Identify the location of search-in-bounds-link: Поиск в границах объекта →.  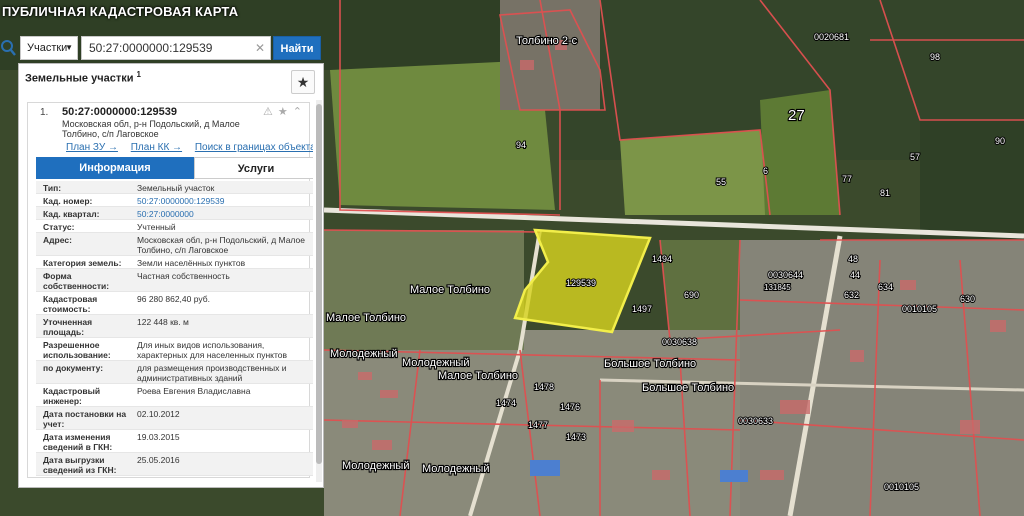
(254, 147).